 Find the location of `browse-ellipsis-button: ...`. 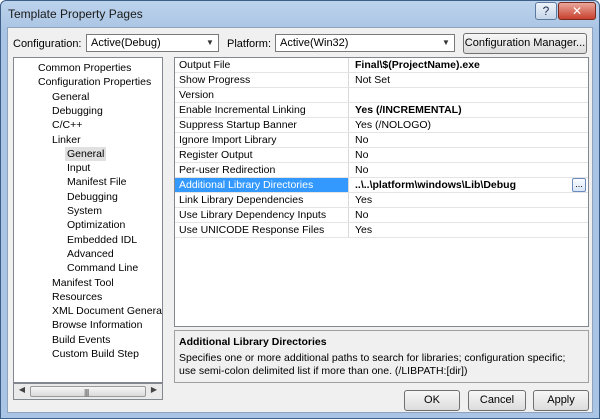

browse-ellipsis-button: ... is located at coordinates (579, 185).